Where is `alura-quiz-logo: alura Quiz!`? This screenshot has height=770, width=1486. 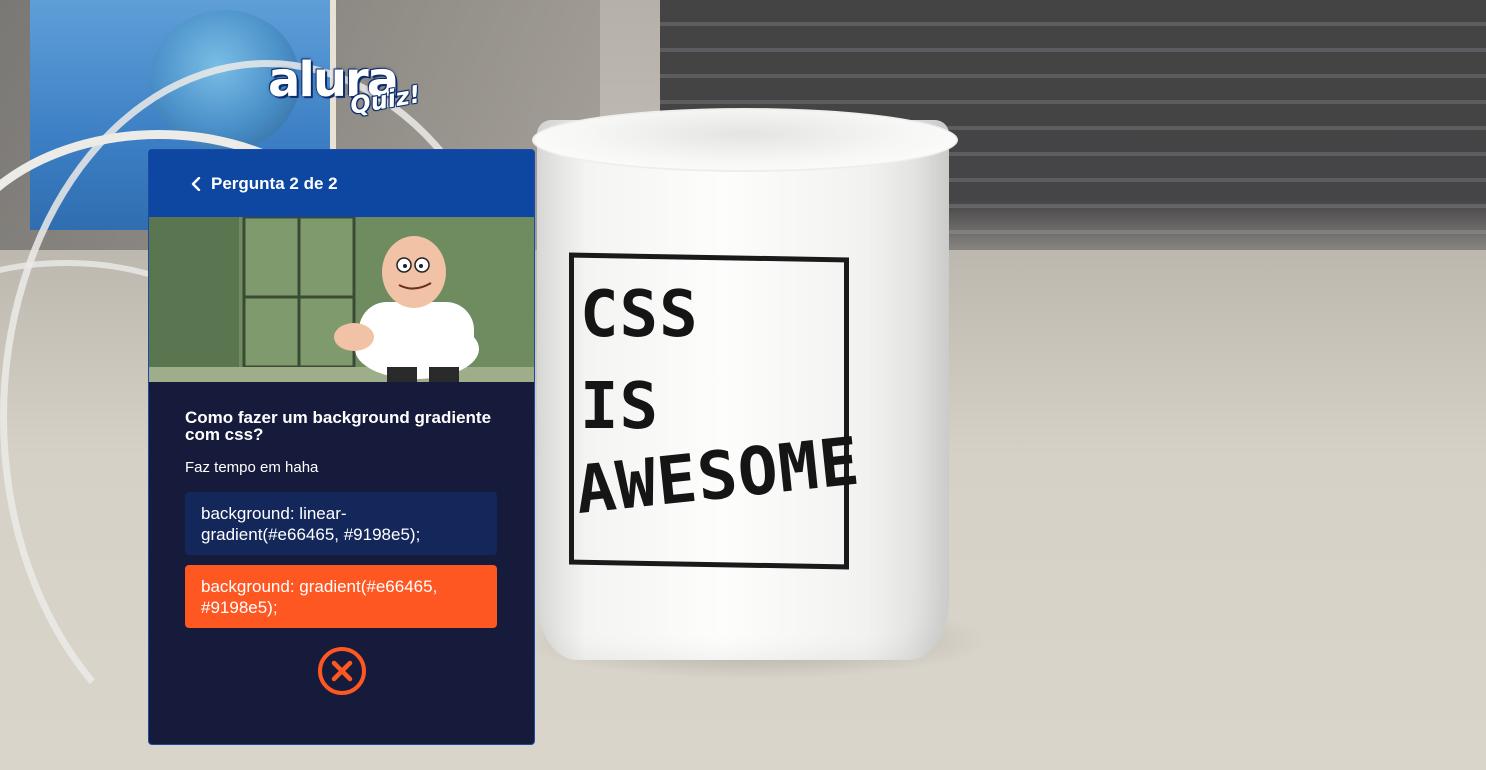
alura-quiz-logo: alura Quiz! is located at coordinates (345, 87).